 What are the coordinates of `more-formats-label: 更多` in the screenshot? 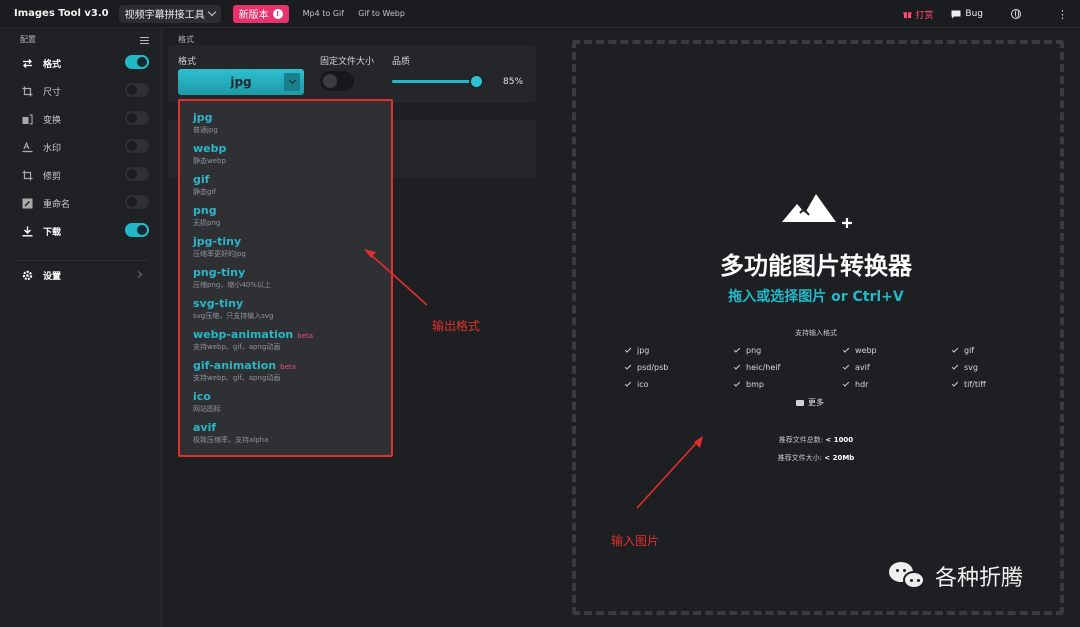 It's located at (816, 402).